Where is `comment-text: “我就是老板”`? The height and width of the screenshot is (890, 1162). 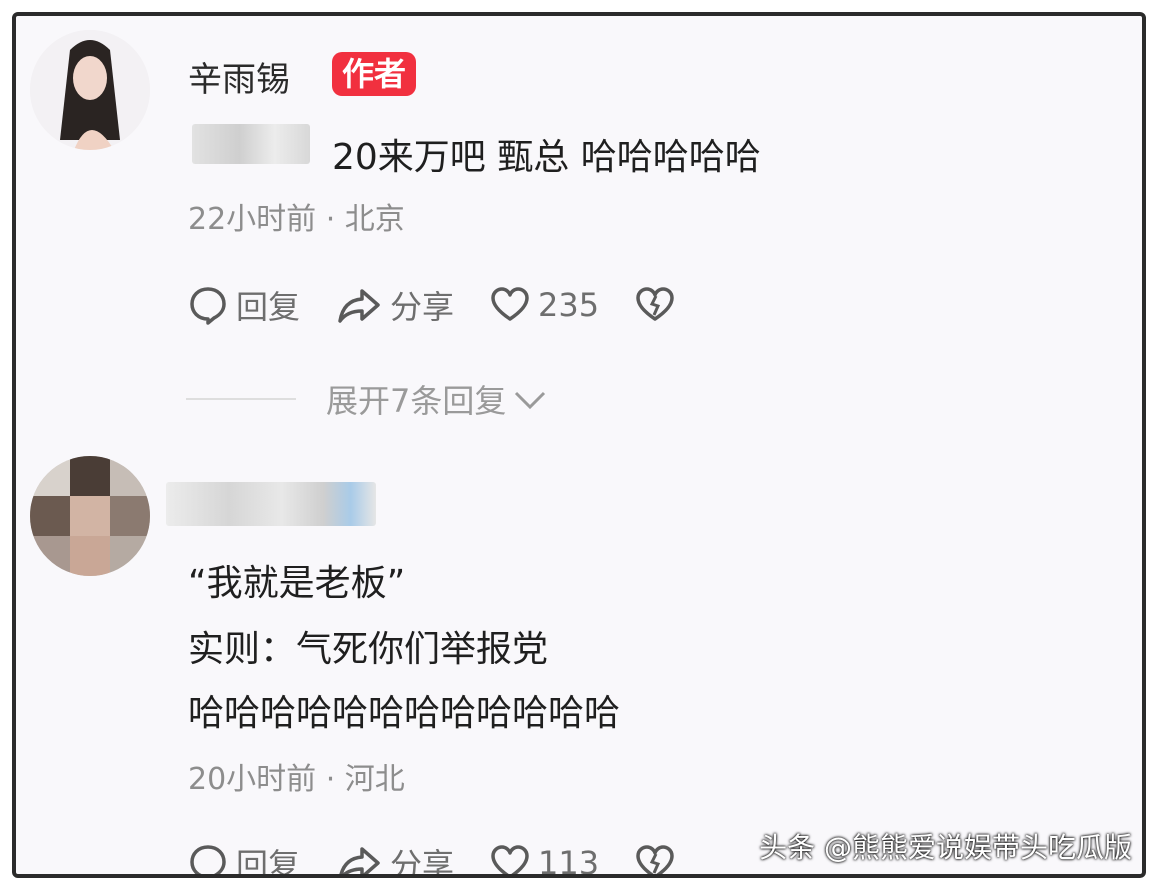 comment-text: “我就是老板” is located at coordinates (297, 583).